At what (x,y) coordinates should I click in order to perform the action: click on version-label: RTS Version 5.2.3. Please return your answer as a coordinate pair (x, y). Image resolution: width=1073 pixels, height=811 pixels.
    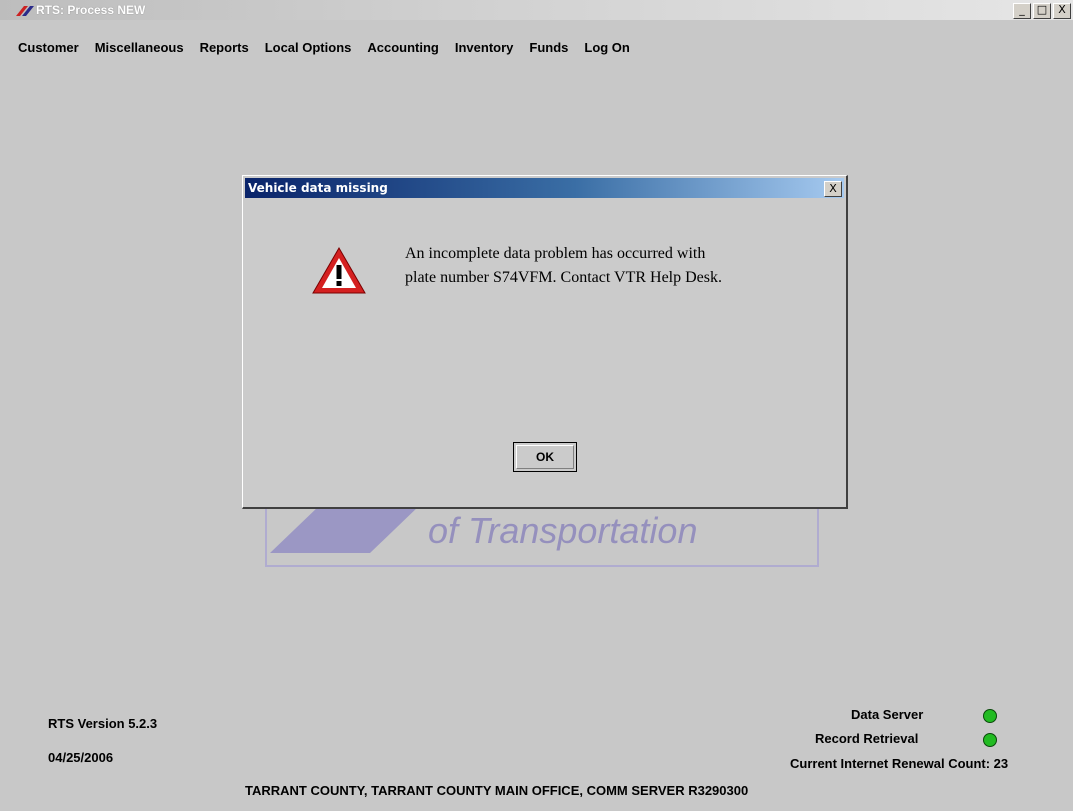
    Looking at the image, I should click on (103, 723).